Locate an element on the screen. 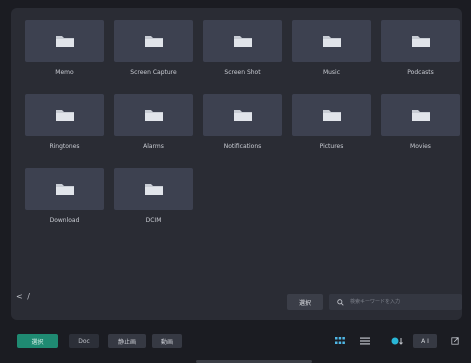 The image size is (471, 363). folder-item: DCIM is located at coordinates (153, 200).